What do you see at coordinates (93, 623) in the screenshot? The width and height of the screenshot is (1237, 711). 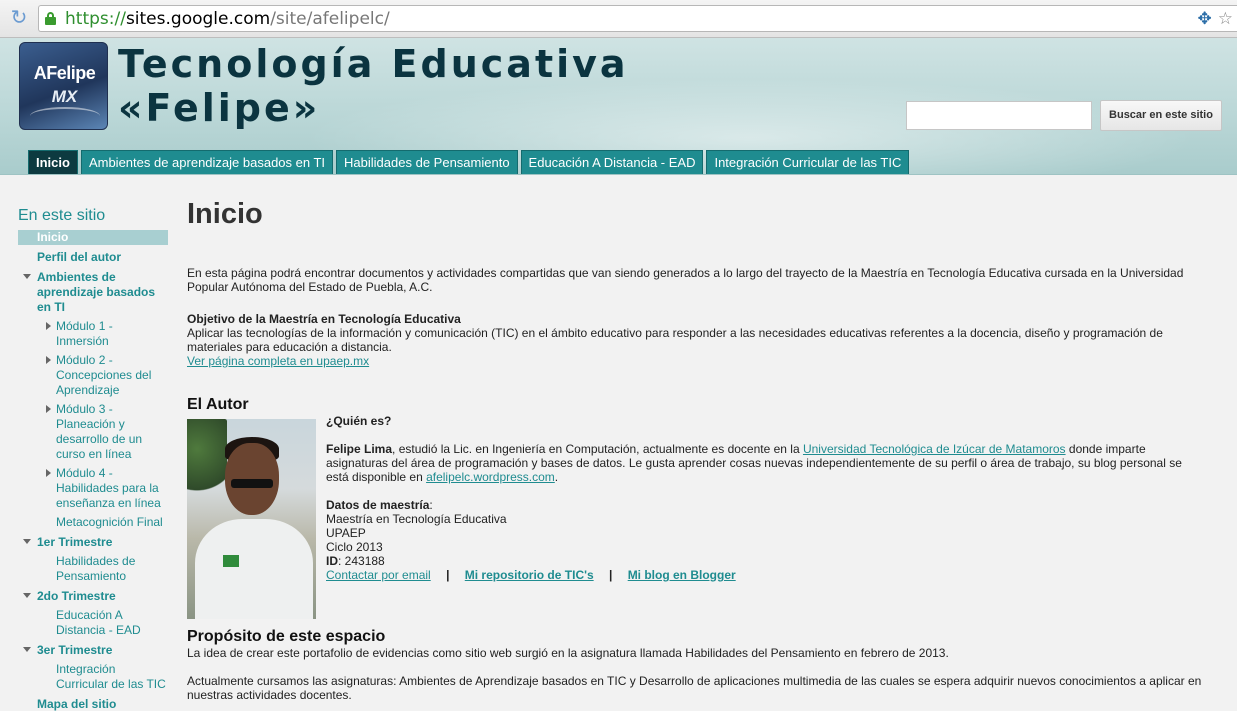 I see `sidebar-item-ead: Educación A Distancia - EAD` at bounding box center [93, 623].